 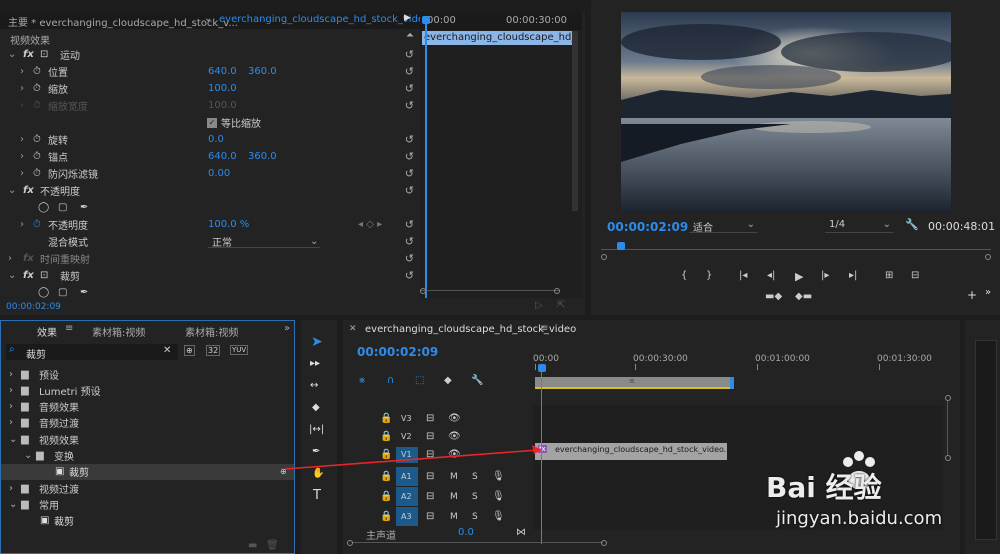 What do you see at coordinates (889, 275) in the screenshot?
I see `insert-icon: ⊞` at bounding box center [889, 275].